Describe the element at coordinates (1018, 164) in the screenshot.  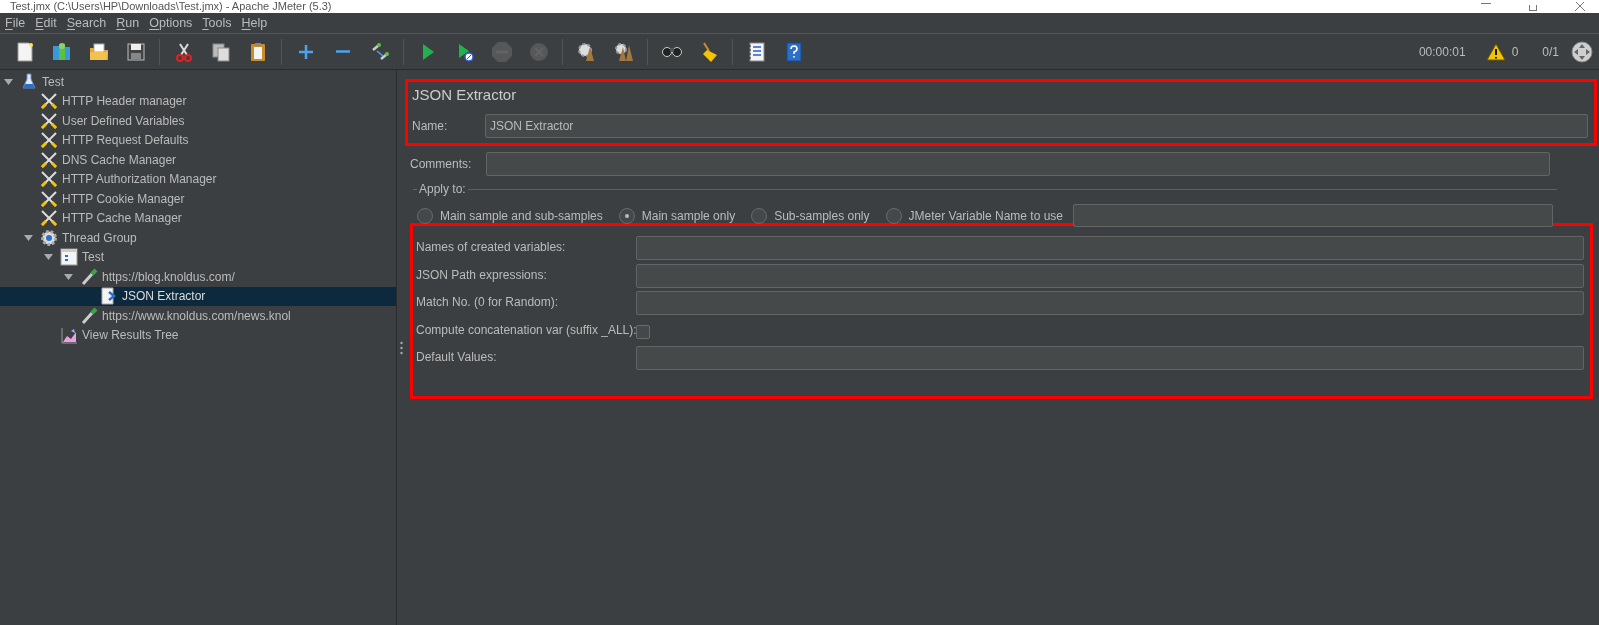
I see `comments-field` at that location.